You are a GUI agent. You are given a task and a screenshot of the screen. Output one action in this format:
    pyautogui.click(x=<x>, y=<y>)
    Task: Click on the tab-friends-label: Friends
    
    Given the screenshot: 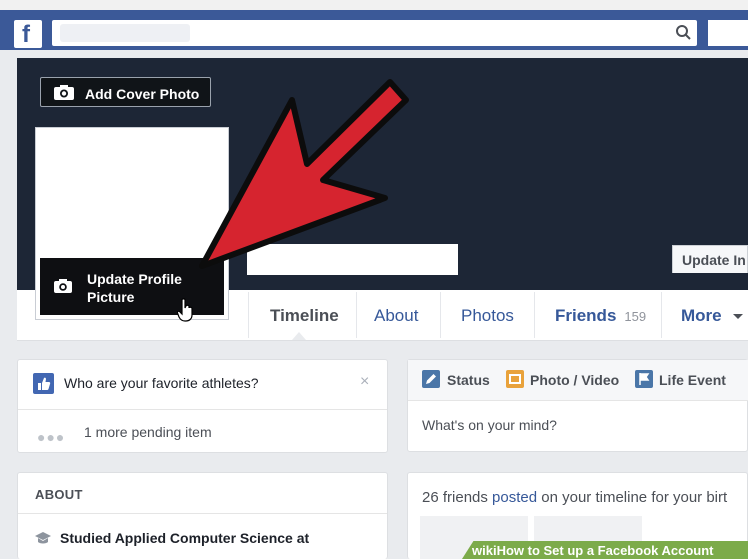 What is the action you would take?
    pyautogui.click(x=586, y=315)
    